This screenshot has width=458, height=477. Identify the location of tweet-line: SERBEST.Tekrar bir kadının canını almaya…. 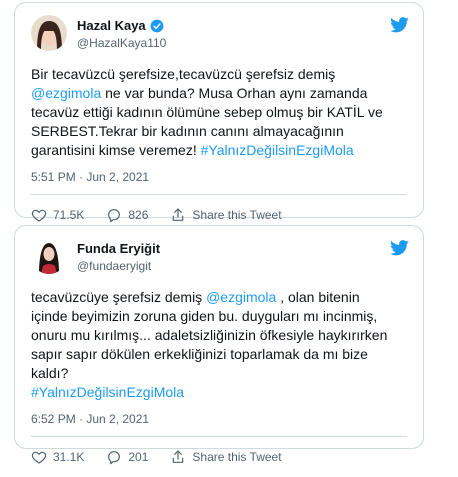
(187, 131).